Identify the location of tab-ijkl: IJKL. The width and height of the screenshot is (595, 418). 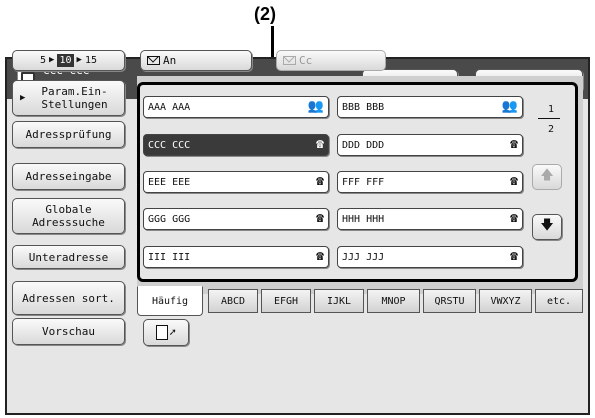
(339, 301).